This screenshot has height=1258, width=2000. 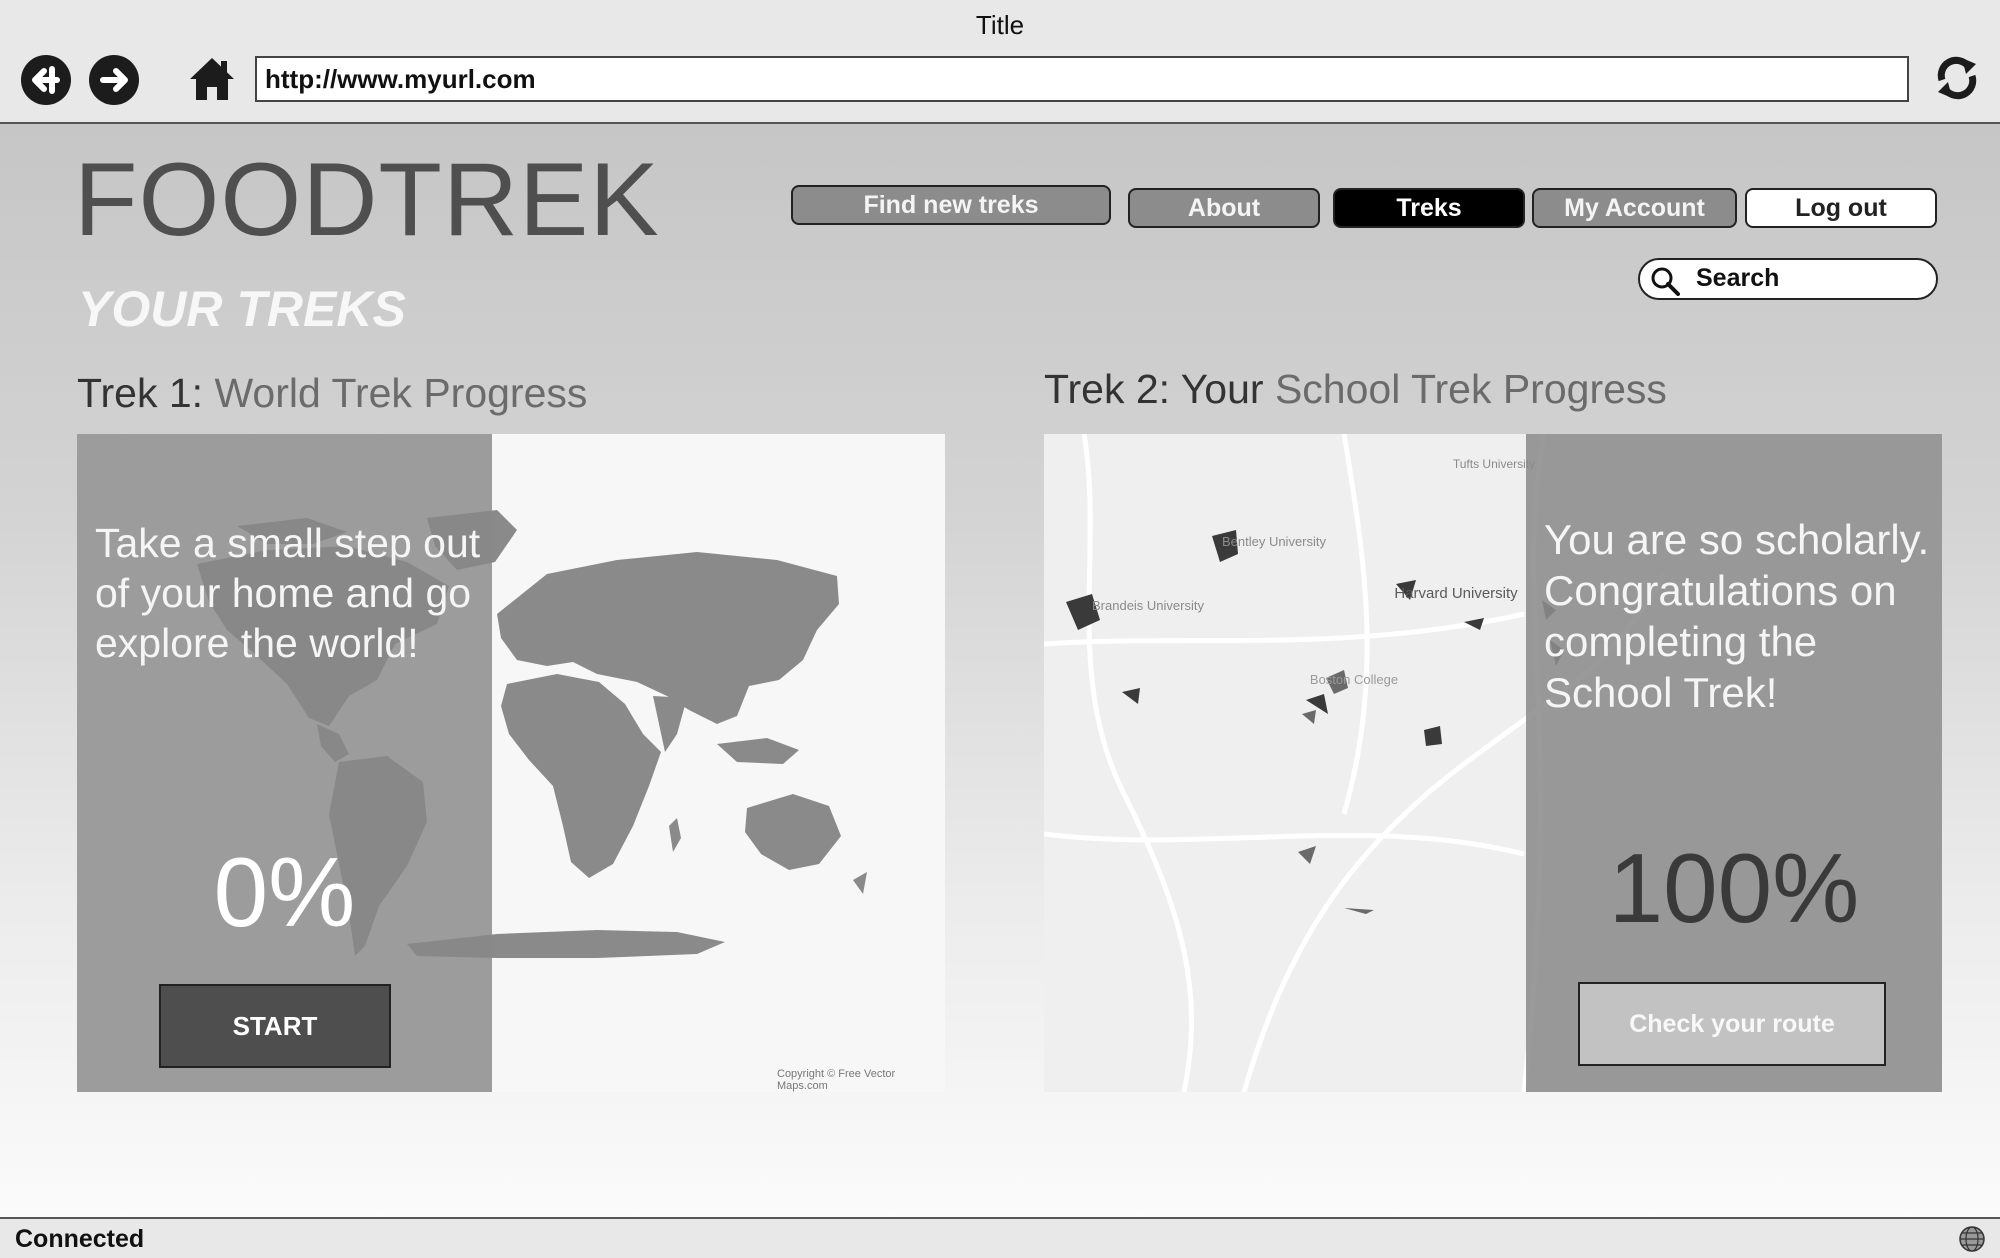 What do you see at coordinates (1665, 281) in the screenshot?
I see `search-icon` at bounding box center [1665, 281].